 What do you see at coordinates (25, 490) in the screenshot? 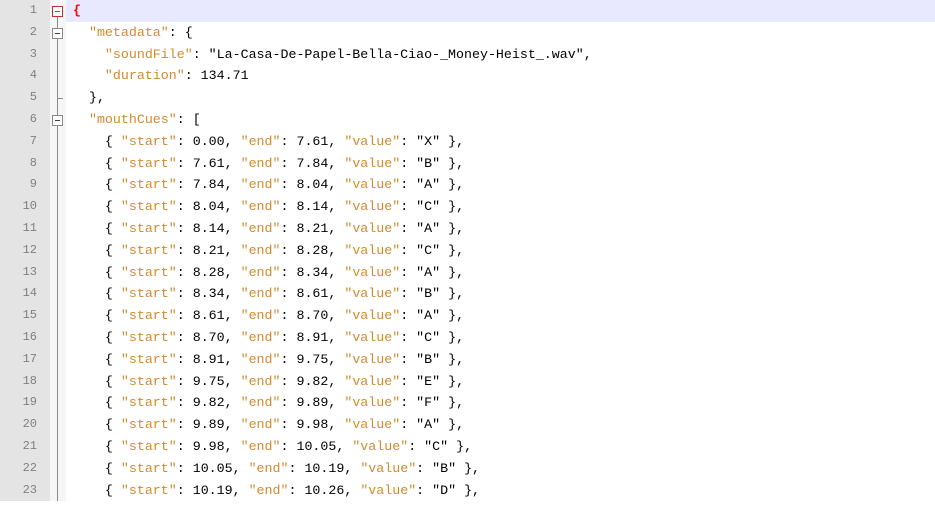
I see `line-number: 23` at bounding box center [25, 490].